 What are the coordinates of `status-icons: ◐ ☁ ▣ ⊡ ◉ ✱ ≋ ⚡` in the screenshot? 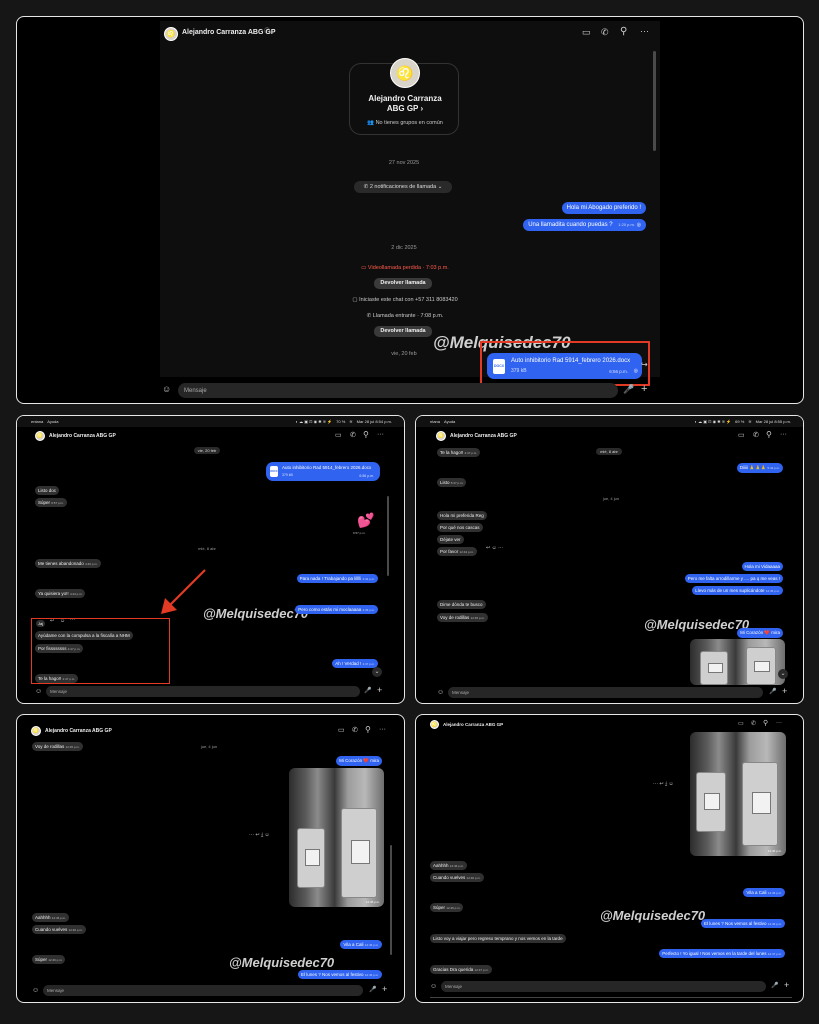 It's located at (713, 421).